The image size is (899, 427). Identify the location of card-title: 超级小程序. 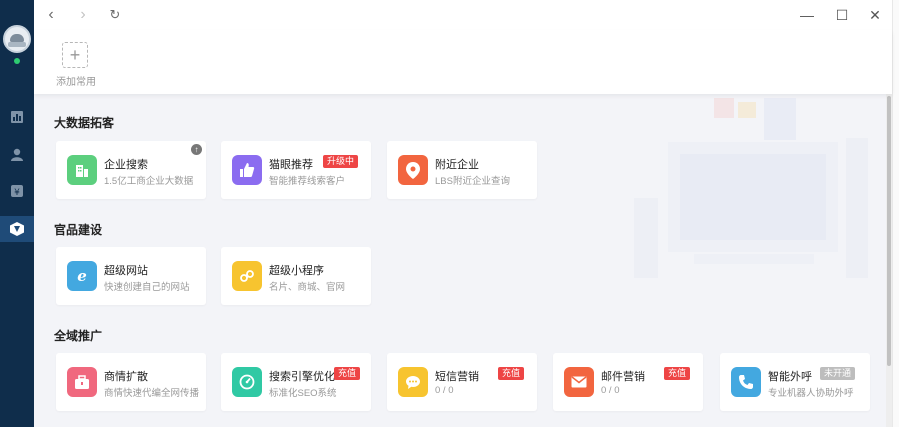
(296, 271).